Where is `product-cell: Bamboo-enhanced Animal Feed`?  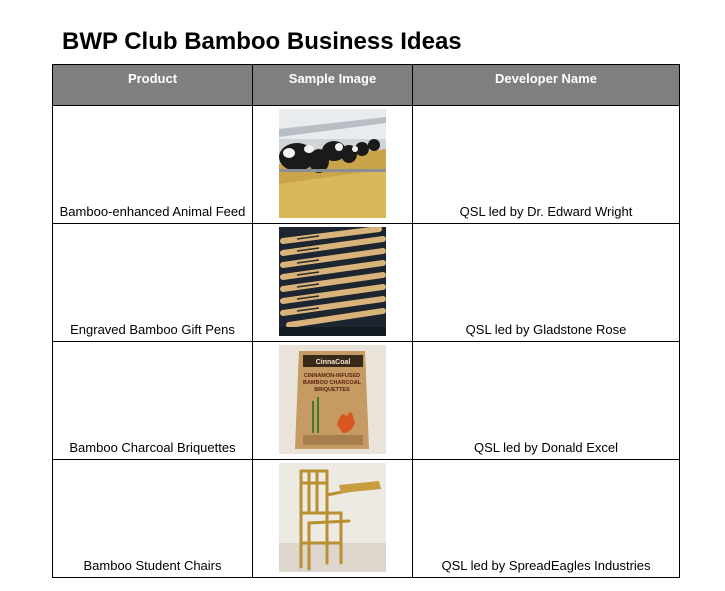 product-cell: Bamboo-enhanced Animal Feed is located at coordinates (152, 164).